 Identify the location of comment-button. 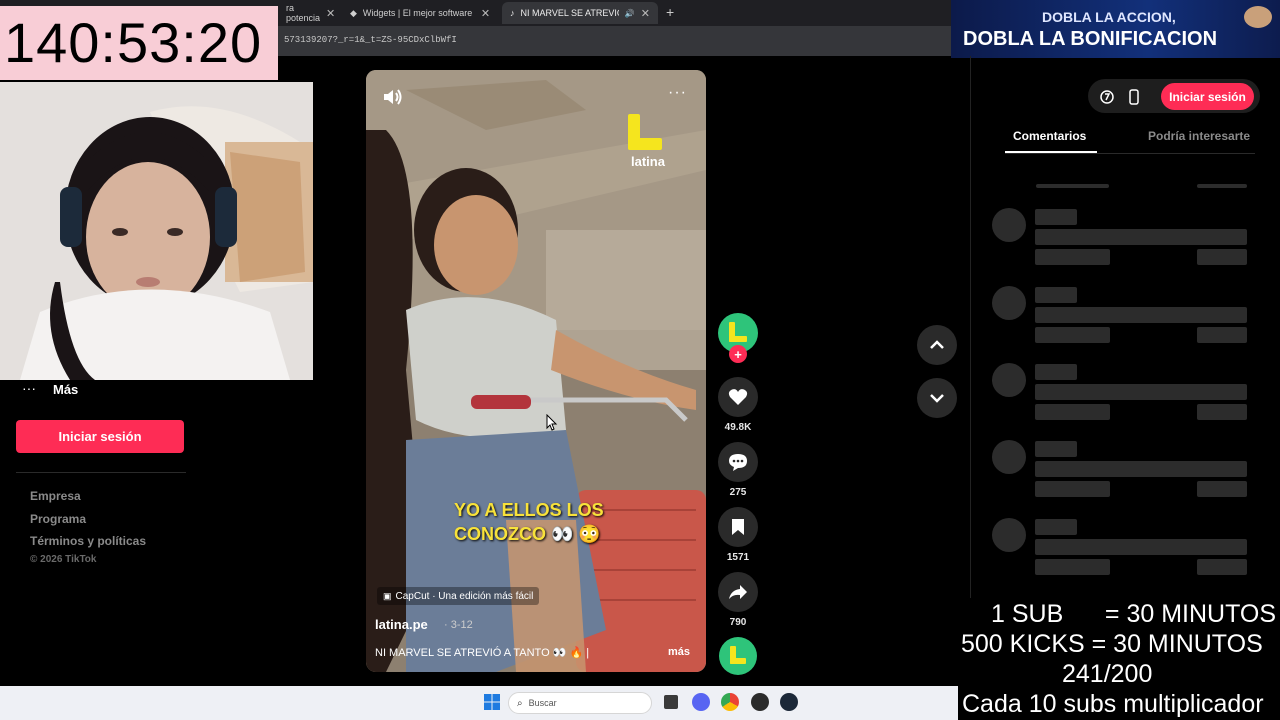
(738, 462).